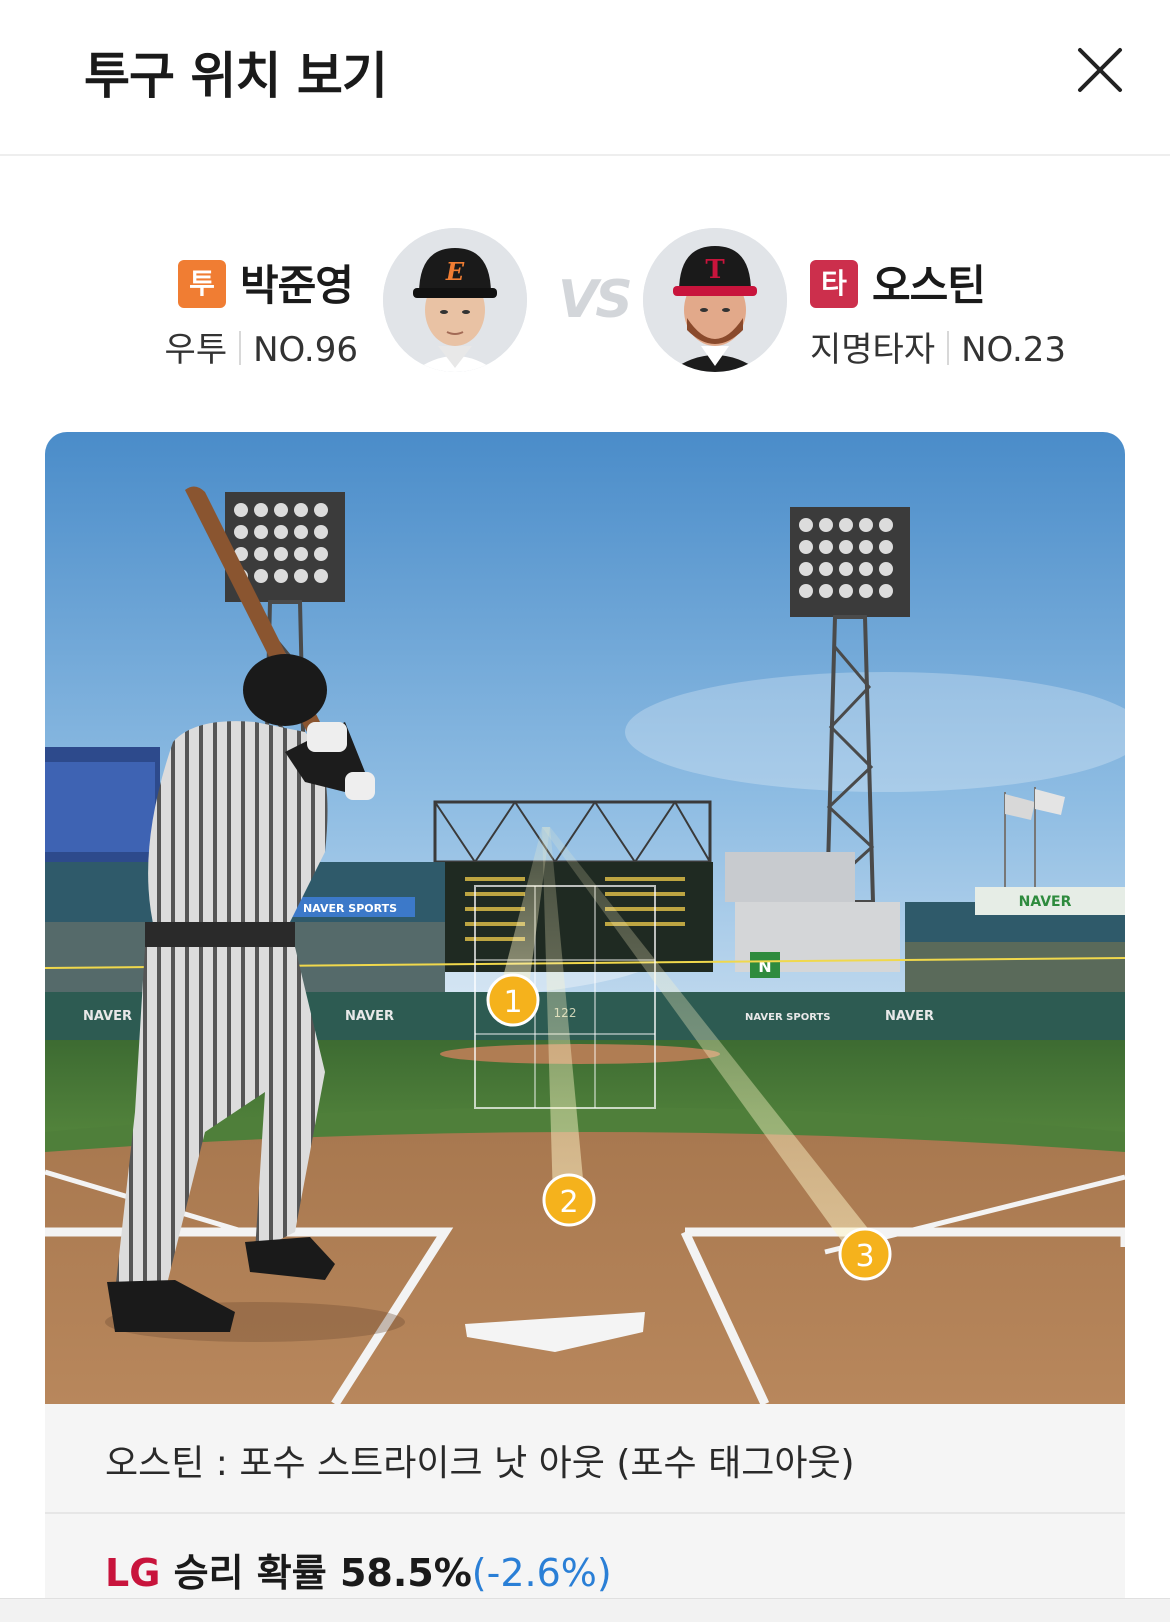  What do you see at coordinates (585, 78) in the screenshot?
I see `modal-header: 투구 위치 보기` at bounding box center [585, 78].